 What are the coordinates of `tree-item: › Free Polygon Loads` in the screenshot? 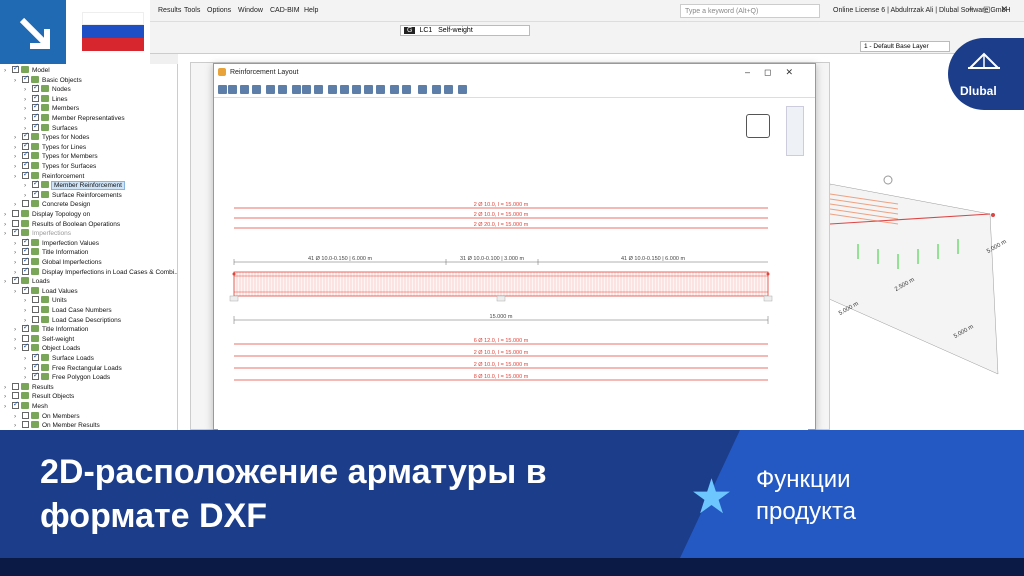 It's located at (67, 377).